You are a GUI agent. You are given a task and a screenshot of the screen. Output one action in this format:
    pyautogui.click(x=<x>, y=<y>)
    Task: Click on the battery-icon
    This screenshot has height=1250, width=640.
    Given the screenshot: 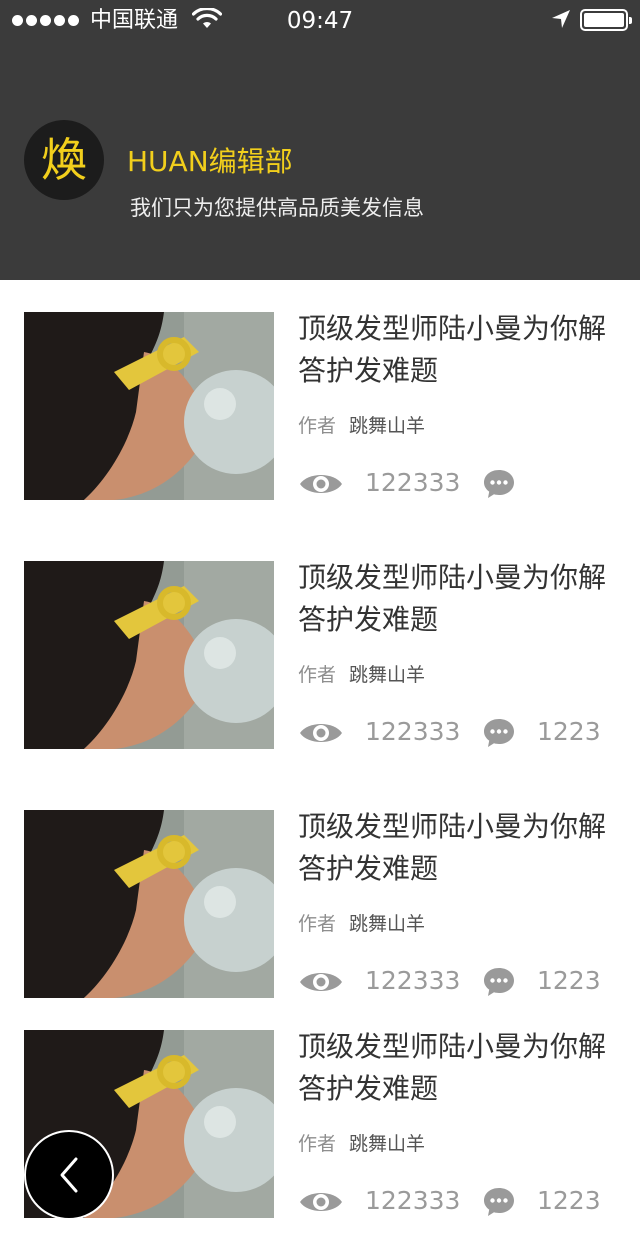 What is the action you would take?
    pyautogui.click(x=606, y=20)
    